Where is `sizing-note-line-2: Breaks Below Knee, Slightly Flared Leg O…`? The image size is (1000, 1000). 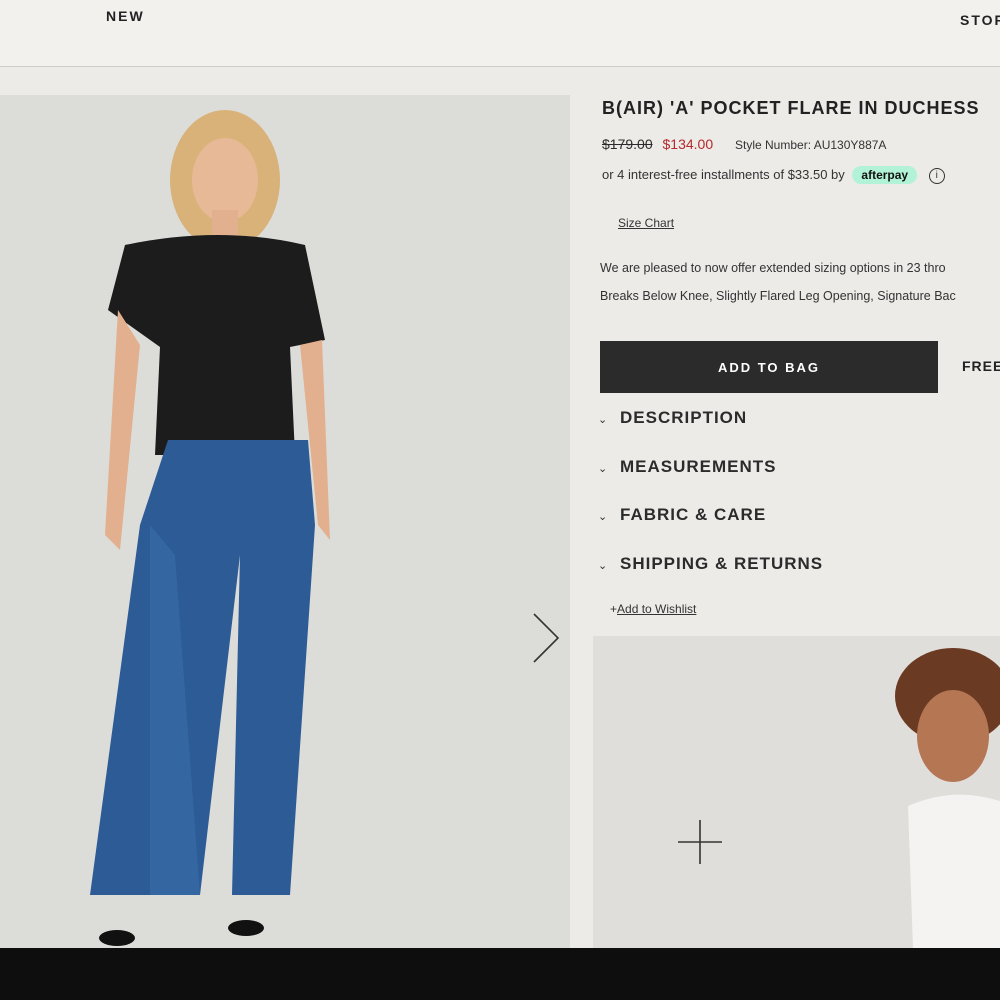
sizing-note-line-2: Breaks Below Knee, Slightly Flared Leg O… is located at coordinates (778, 296).